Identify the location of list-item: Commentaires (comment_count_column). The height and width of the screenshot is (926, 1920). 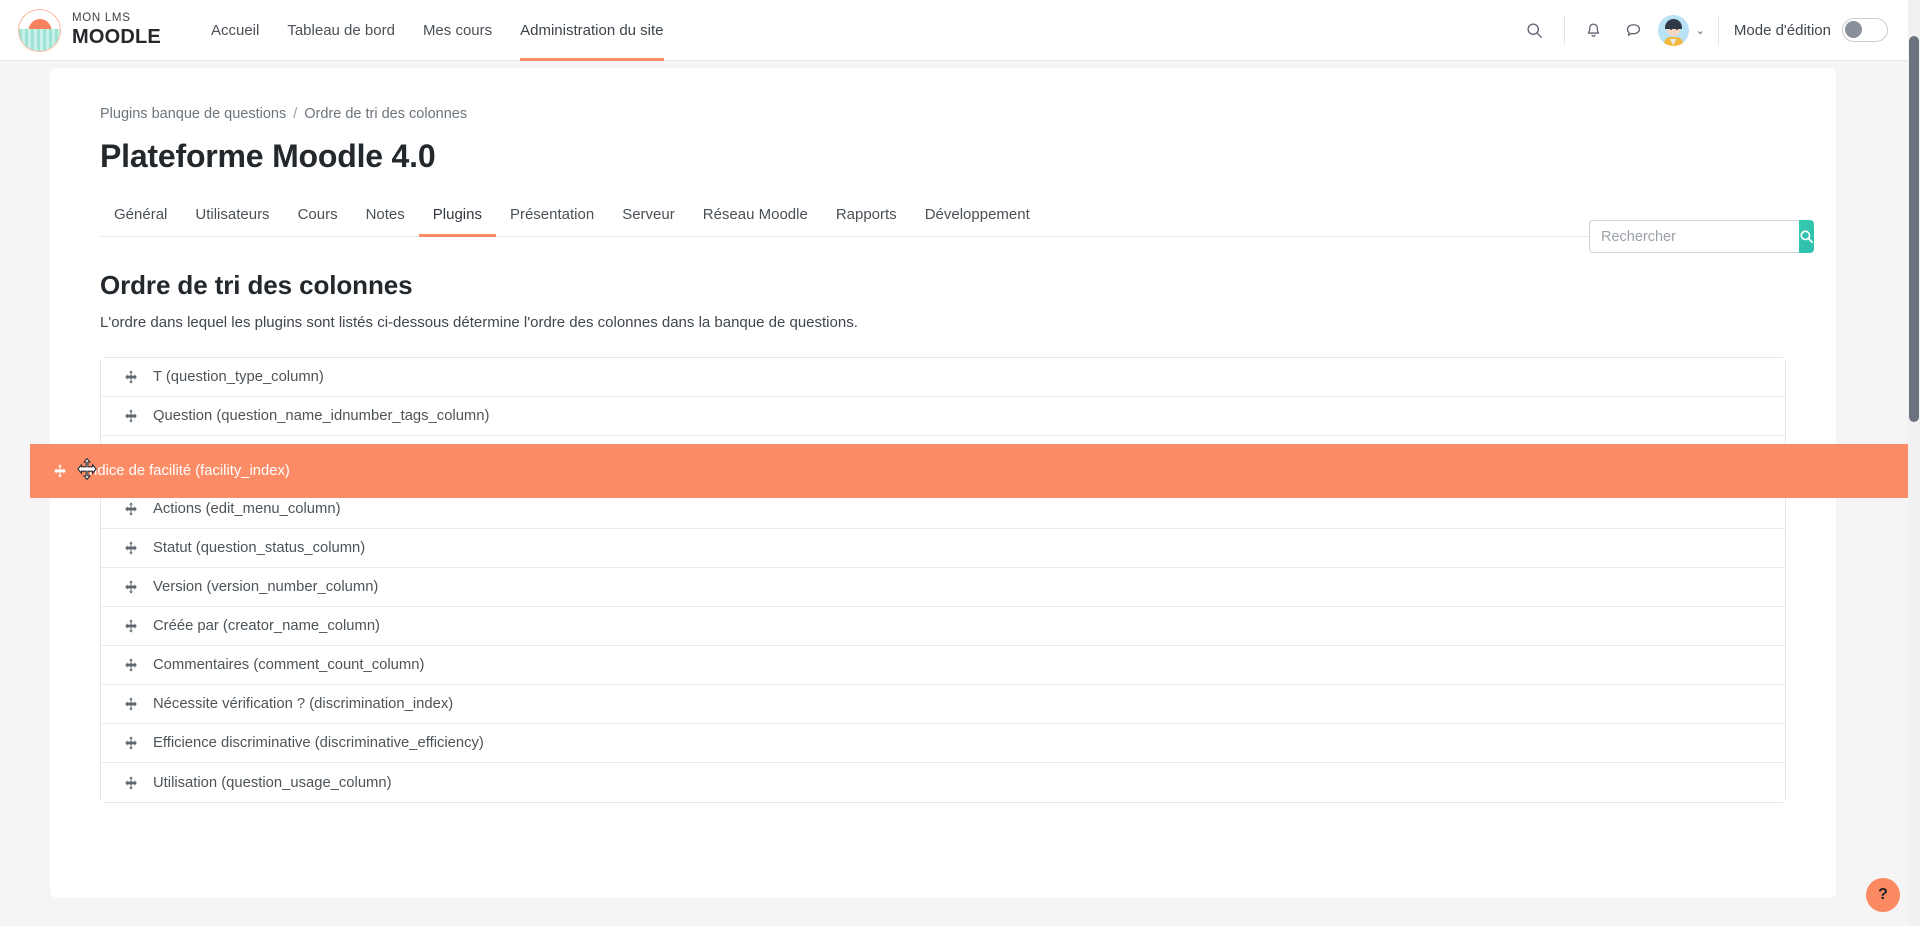
(943, 665).